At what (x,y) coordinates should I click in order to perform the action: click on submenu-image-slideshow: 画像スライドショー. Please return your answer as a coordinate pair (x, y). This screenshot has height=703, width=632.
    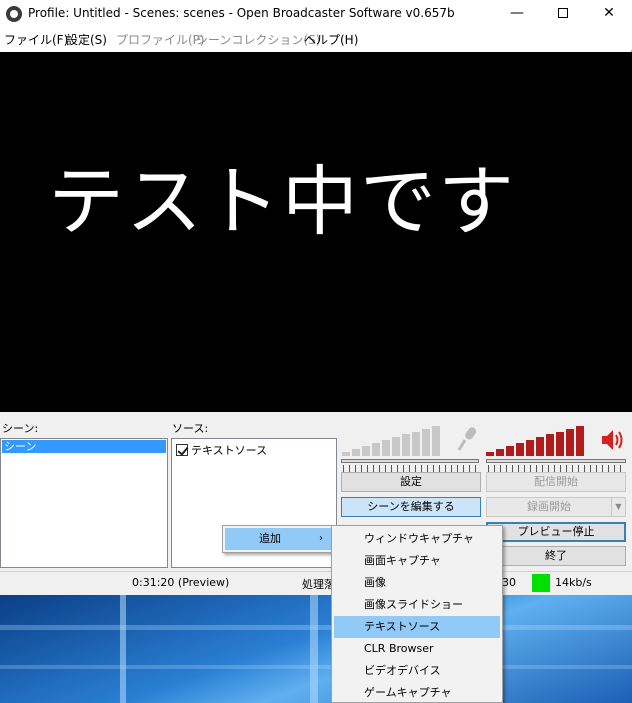
    Looking at the image, I should click on (417, 605).